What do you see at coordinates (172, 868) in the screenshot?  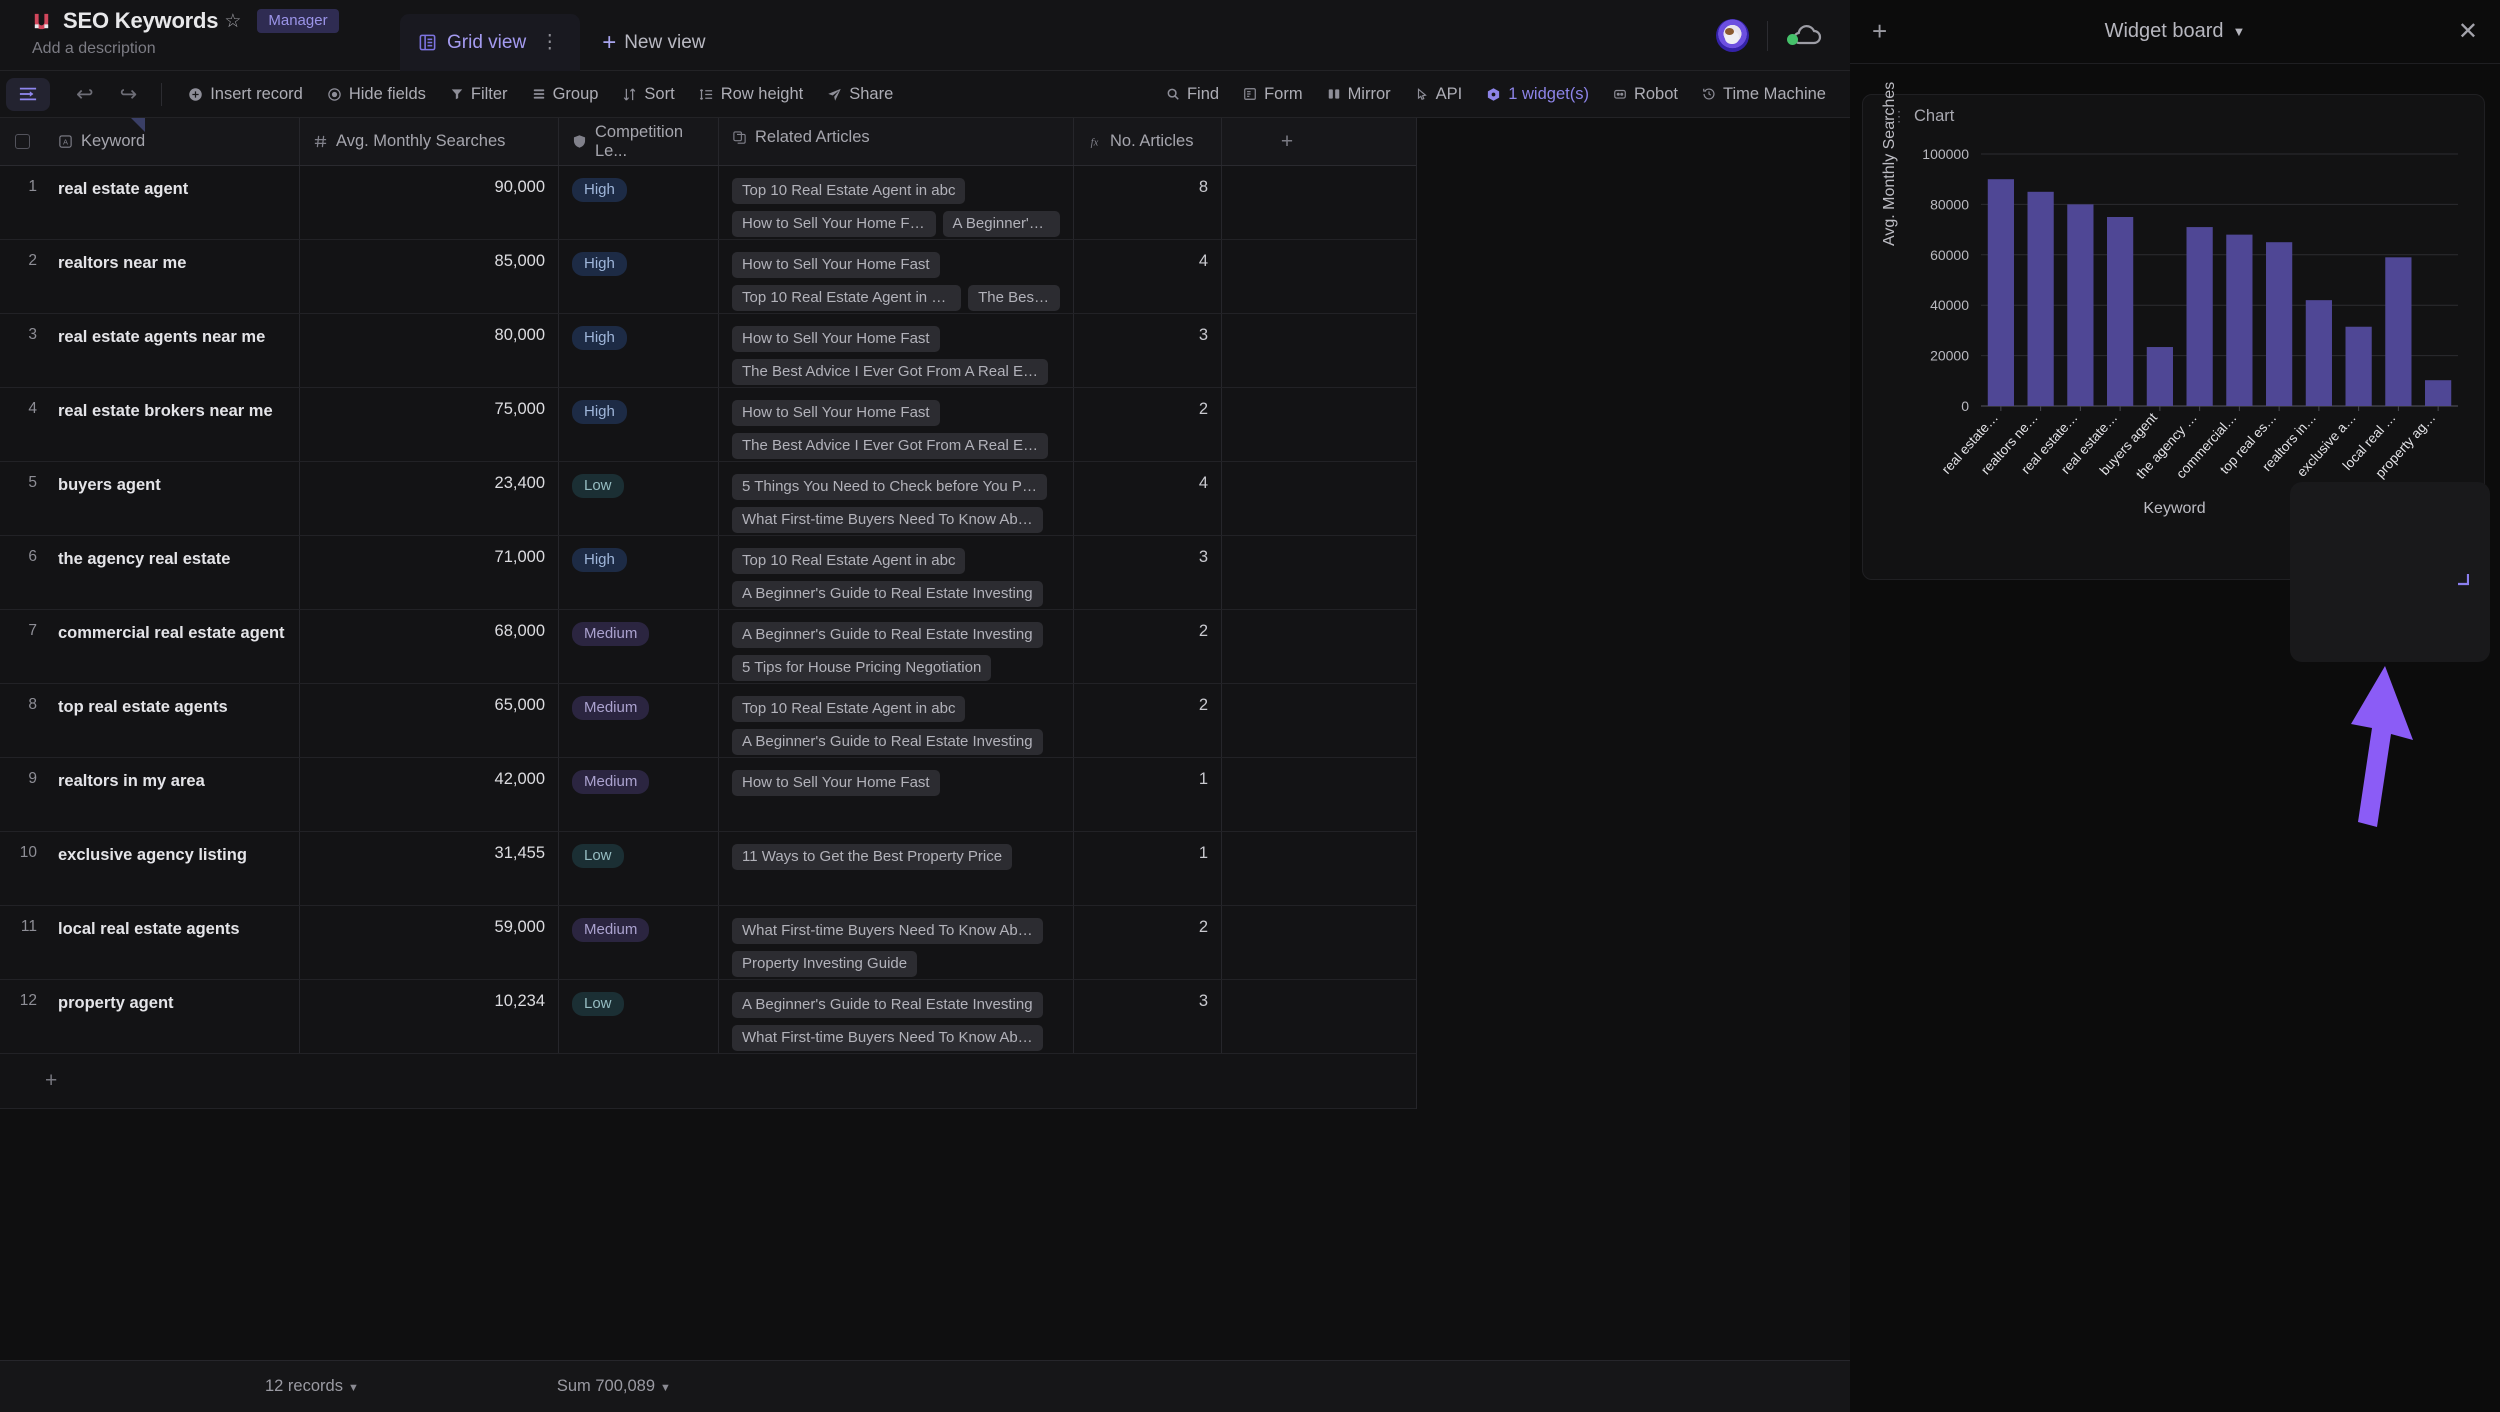 I see `cell-keyword: exclusive agency listing` at bounding box center [172, 868].